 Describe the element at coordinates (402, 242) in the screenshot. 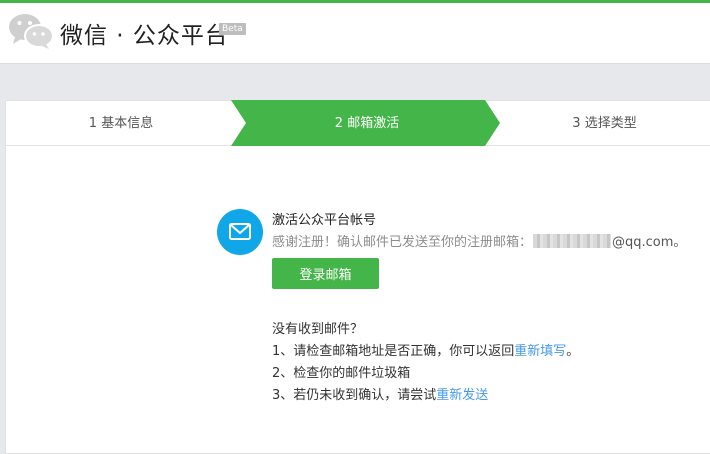

I see `email-sent-prefix: 感谢注册！确认邮件已发送至你的注册邮箱：` at that location.